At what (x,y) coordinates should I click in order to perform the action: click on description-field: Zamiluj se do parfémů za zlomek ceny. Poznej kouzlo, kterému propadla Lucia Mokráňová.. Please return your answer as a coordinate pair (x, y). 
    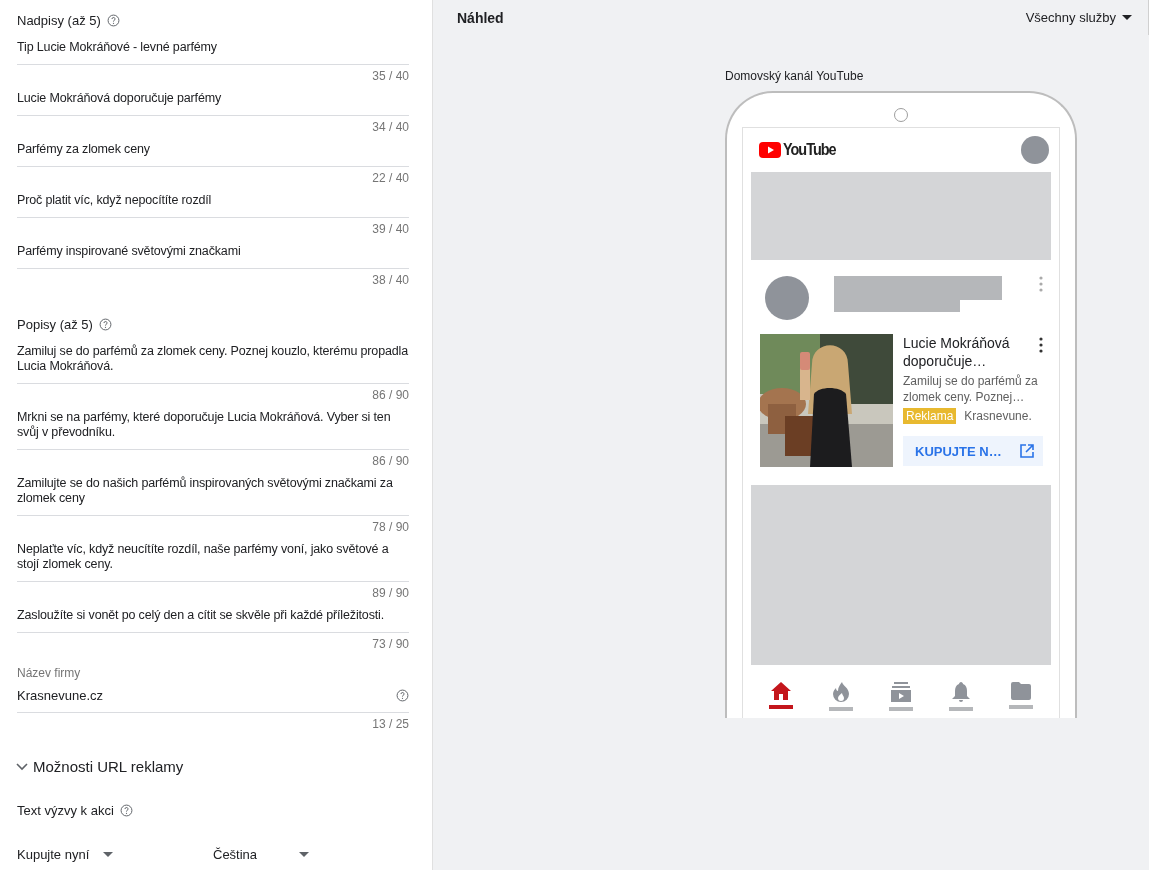
    Looking at the image, I should click on (213, 362).